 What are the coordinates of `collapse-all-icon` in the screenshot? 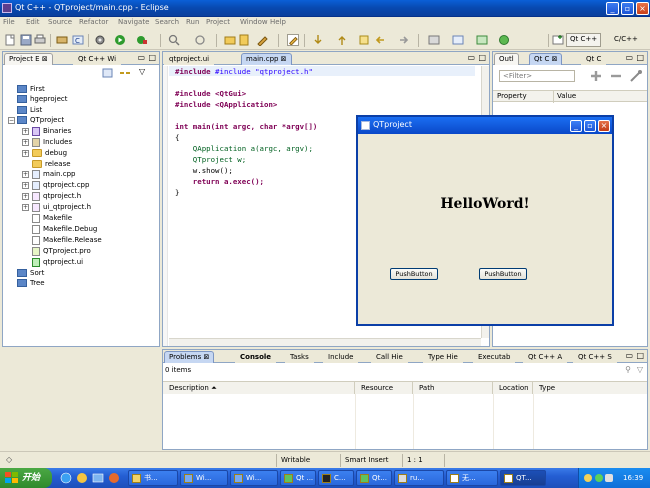 It's located at (108, 73).